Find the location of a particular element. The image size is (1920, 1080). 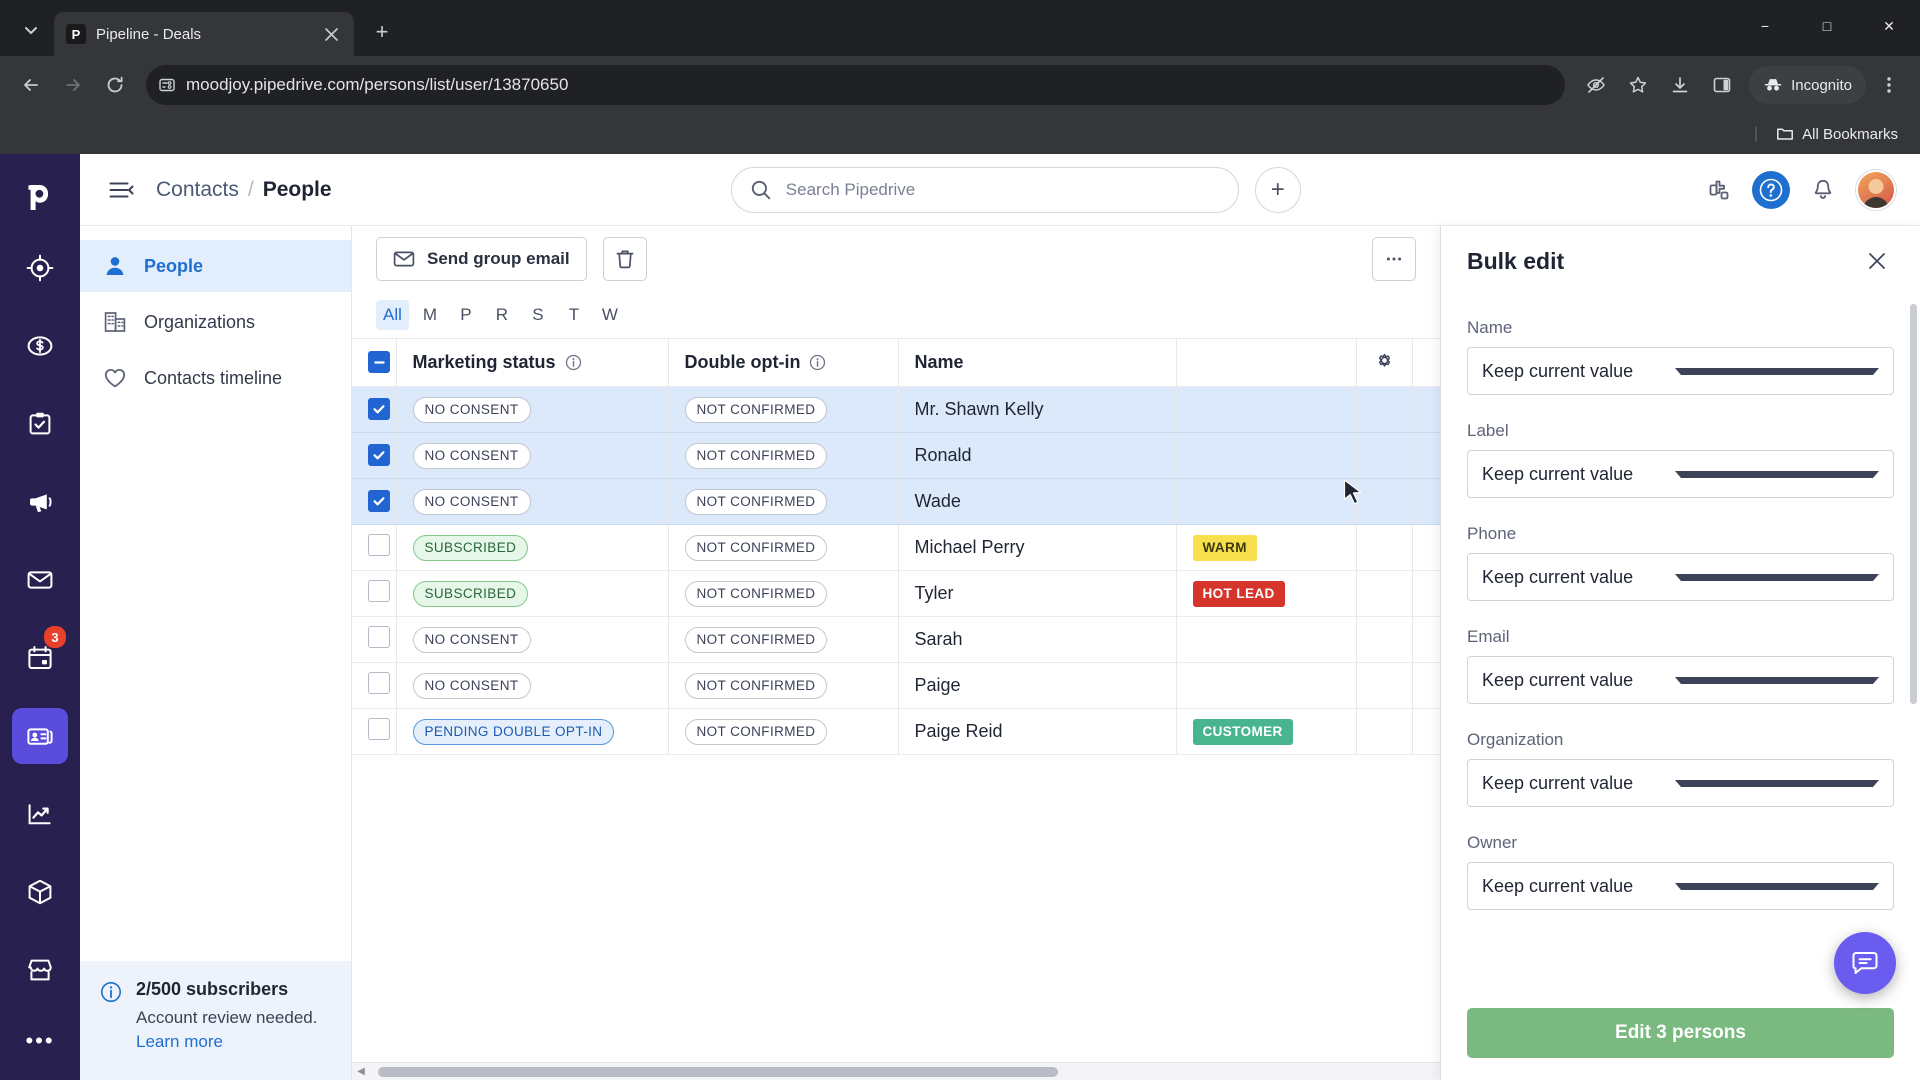

sidebar-item-insights is located at coordinates (40, 814).